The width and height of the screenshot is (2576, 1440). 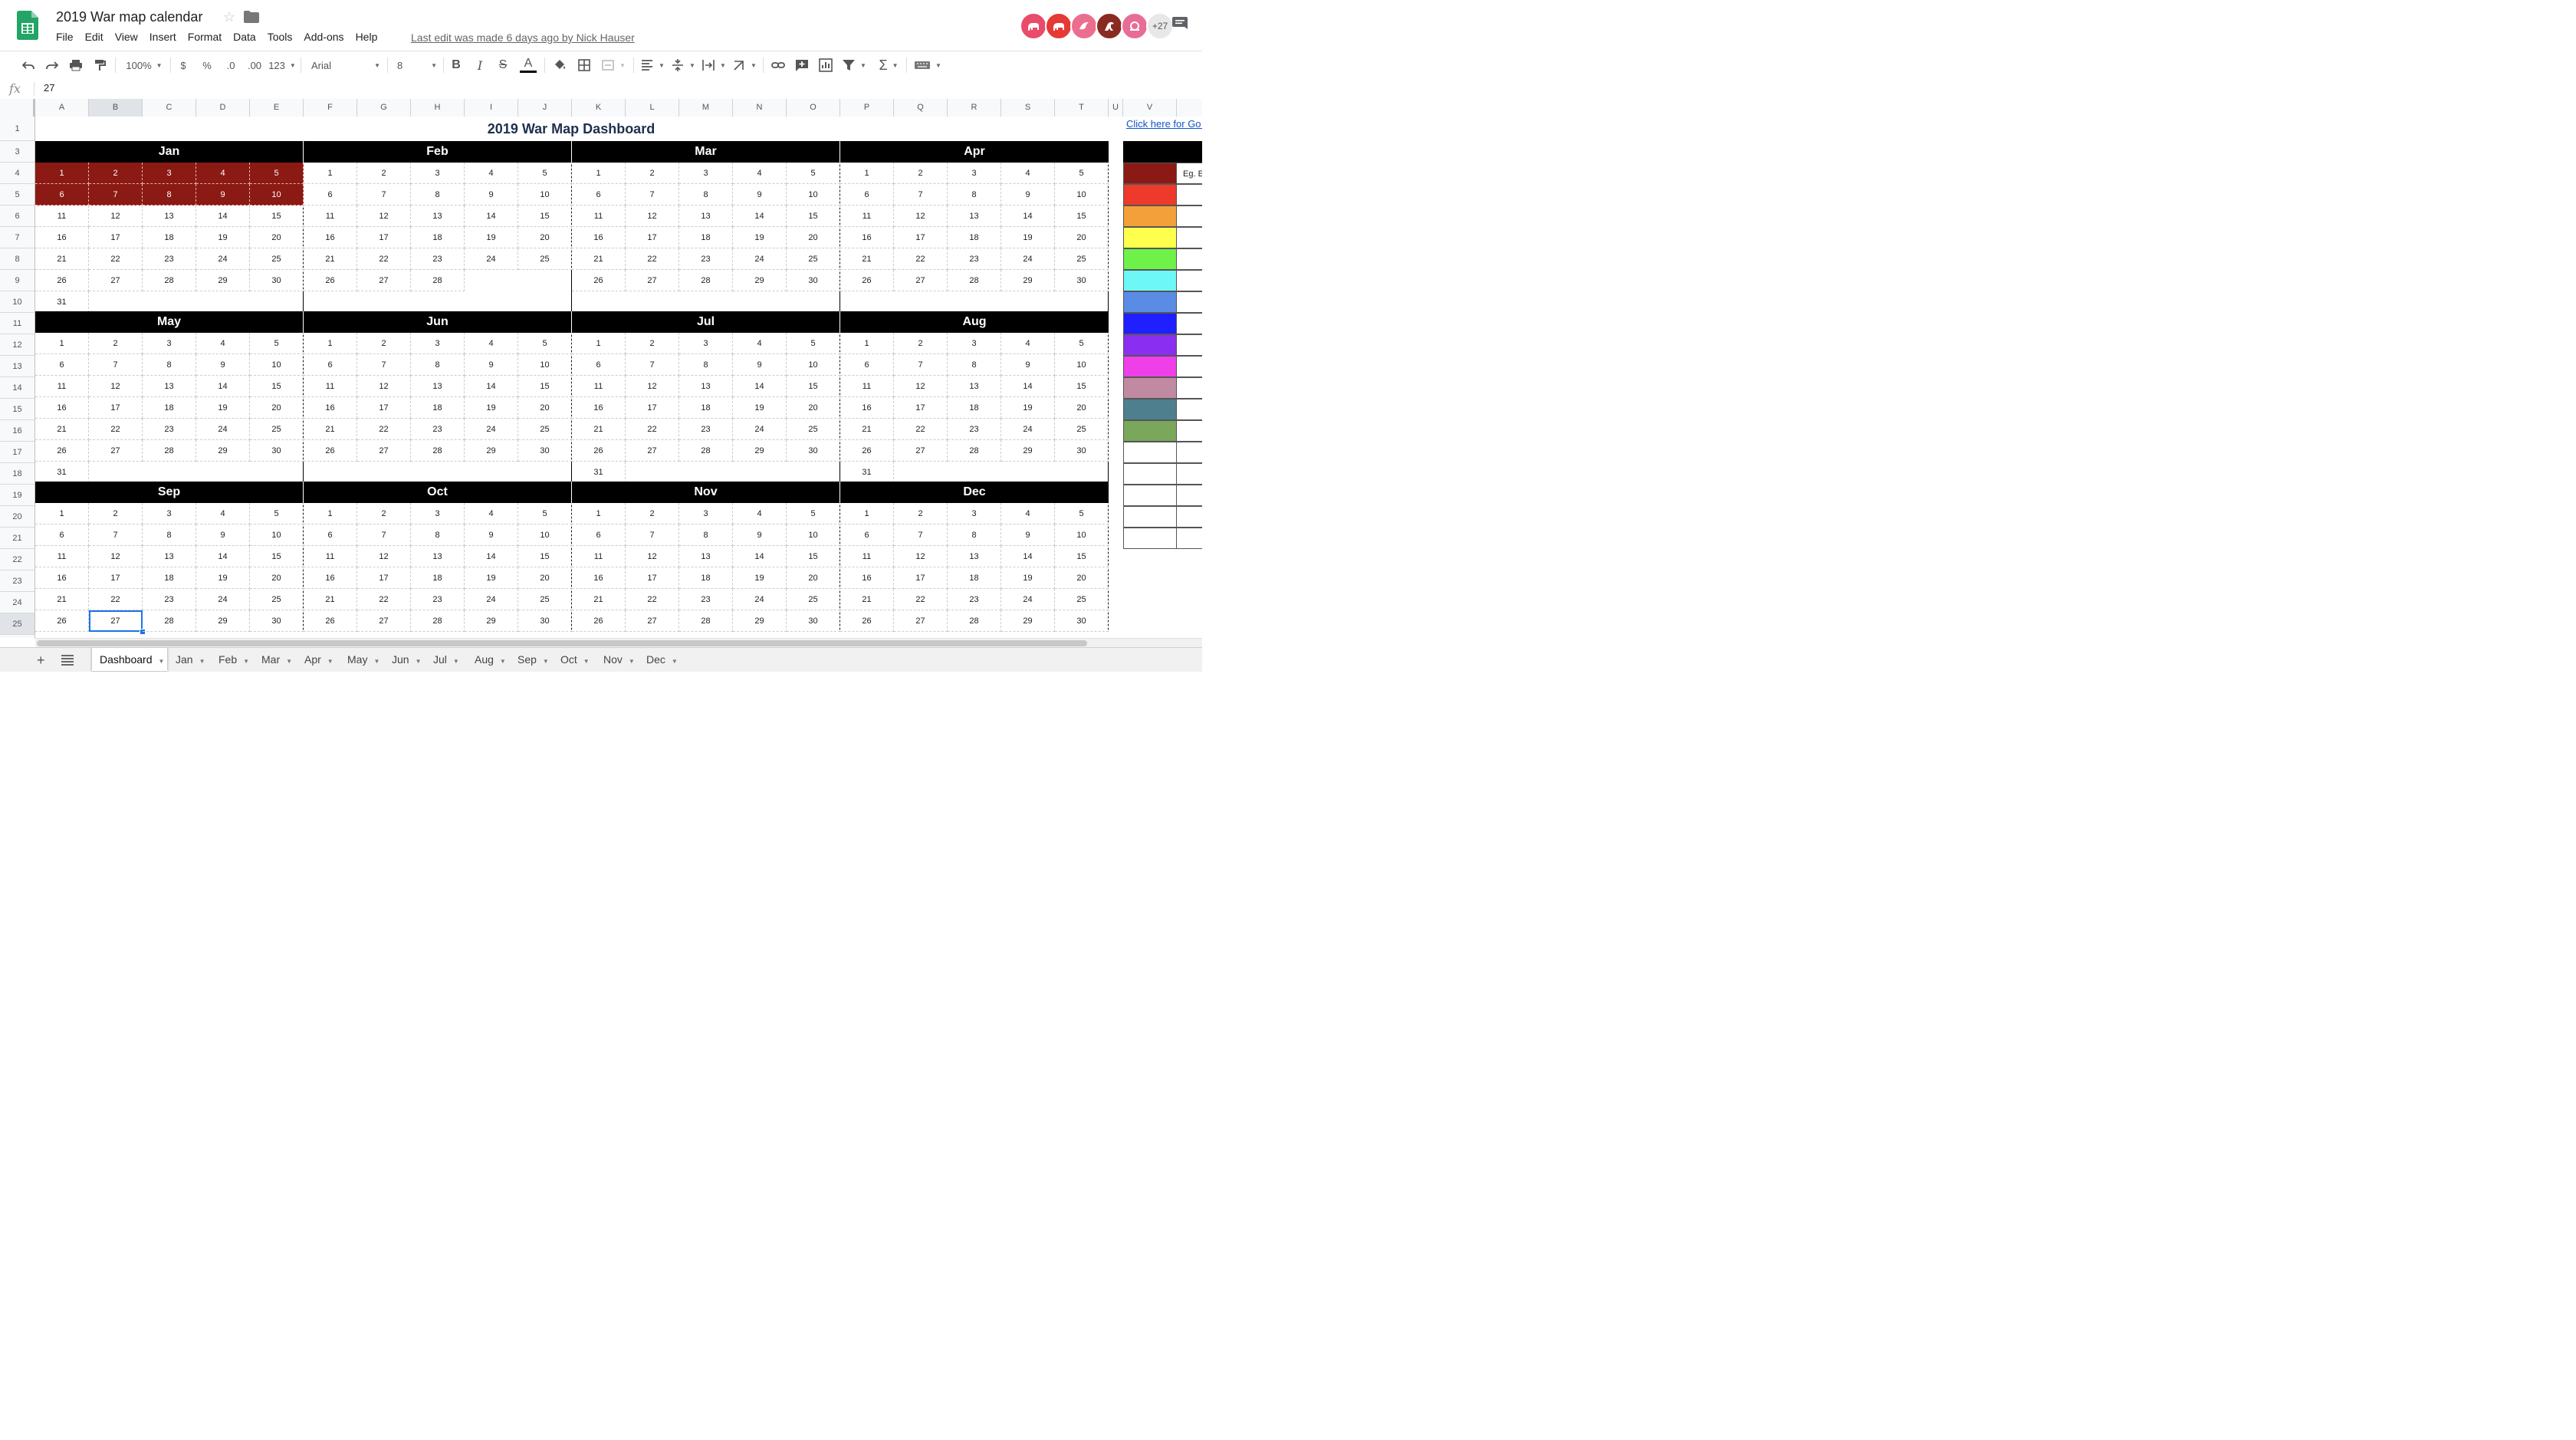 I want to click on day-cell-aug-20: 20, so click(x=1082, y=408).